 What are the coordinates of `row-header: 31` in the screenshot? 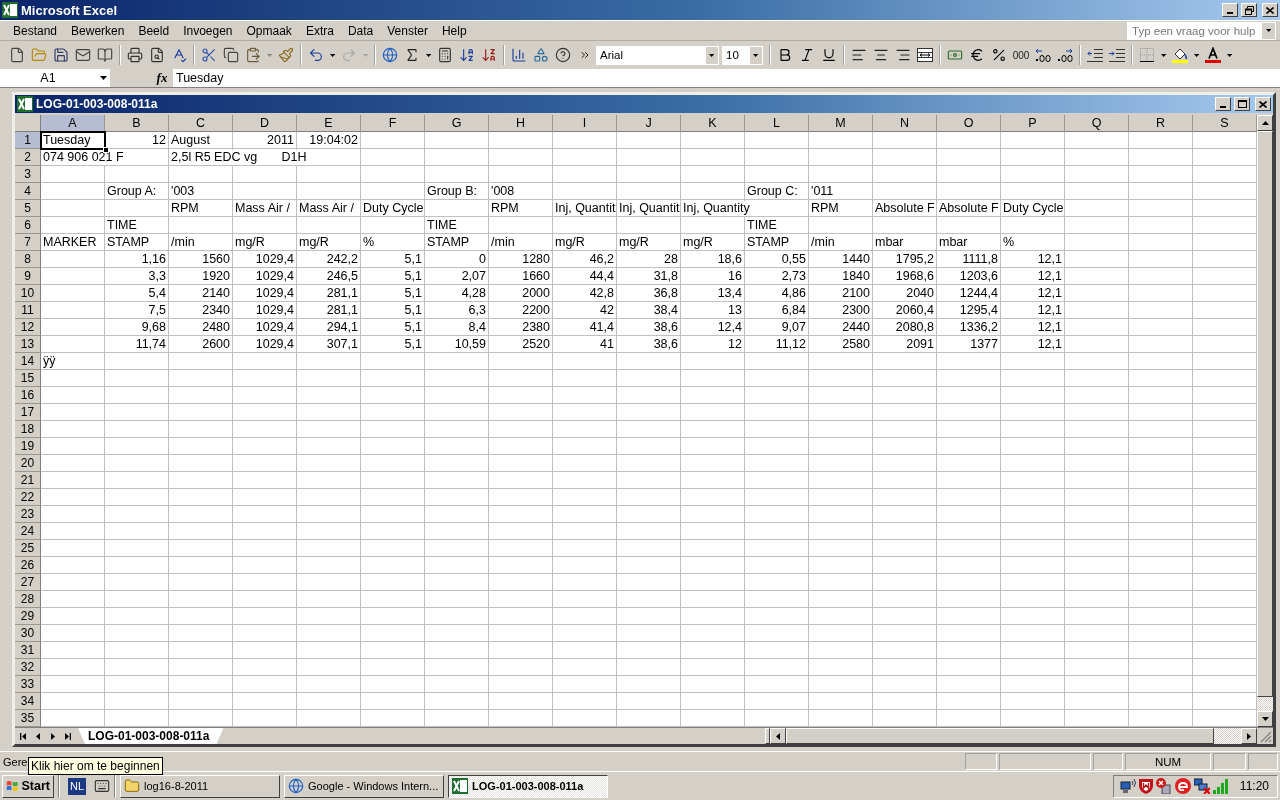 It's located at (28, 650).